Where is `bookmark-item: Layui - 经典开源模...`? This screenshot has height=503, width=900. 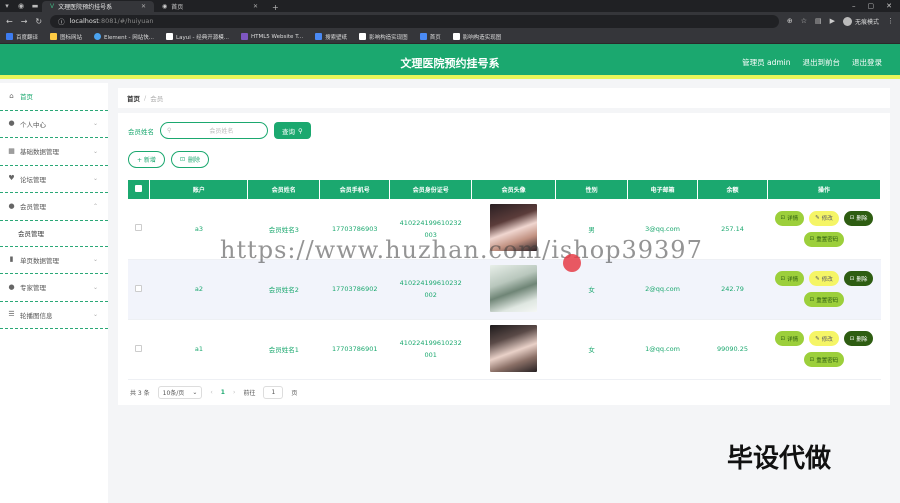 bookmark-item: Layui - 经典开源模... is located at coordinates (197, 37).